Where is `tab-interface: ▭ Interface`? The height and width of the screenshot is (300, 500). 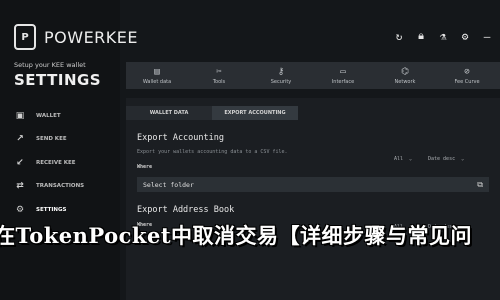
tab-interface: ▭ Interface is located at coordinates (343, 75).